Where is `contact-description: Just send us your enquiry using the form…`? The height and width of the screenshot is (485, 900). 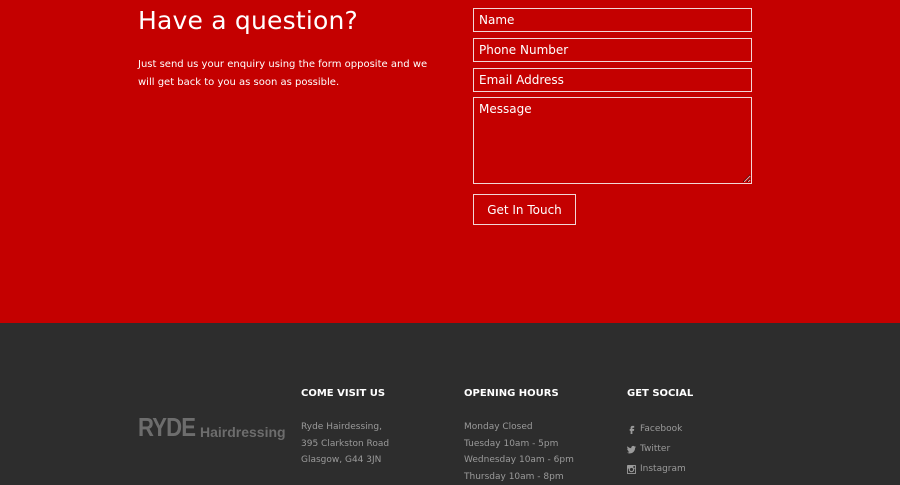
contact-description: Just send us your enquiry using the form… is located at coordinates (290, 74).